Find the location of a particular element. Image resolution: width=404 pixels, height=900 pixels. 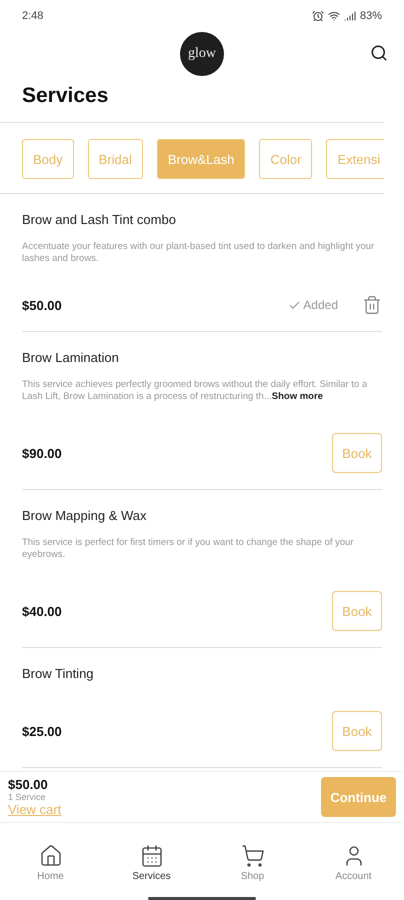

continue-button: Continue is located at coordinates (358, 797).